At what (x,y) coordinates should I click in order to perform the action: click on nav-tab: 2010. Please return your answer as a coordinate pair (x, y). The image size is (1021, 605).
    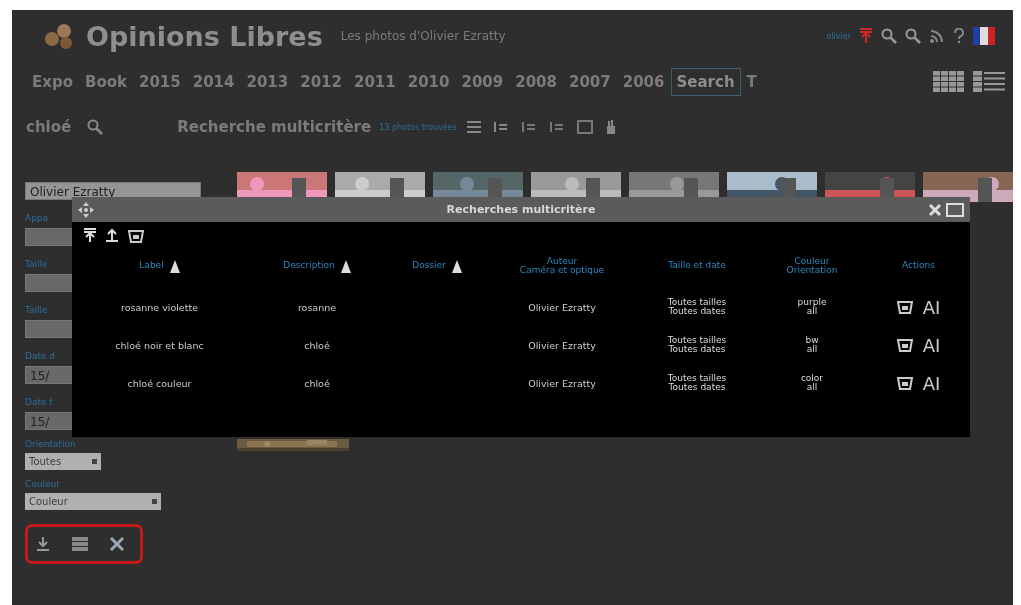
    Looking at the image, I should click on (428, 82).